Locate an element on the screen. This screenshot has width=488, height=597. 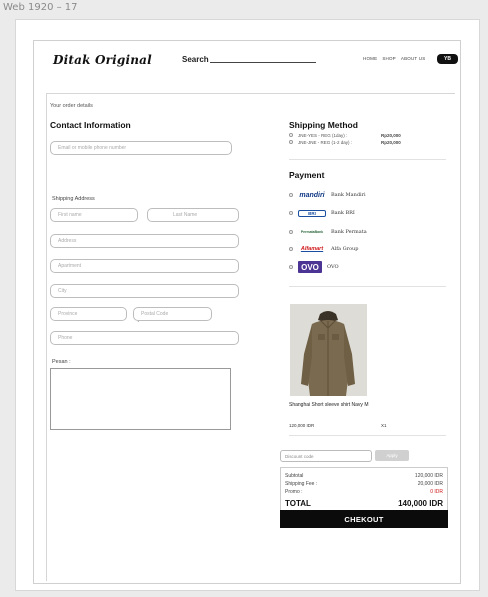
discount-code-input: Discount code is located at coordinates (326, 456).